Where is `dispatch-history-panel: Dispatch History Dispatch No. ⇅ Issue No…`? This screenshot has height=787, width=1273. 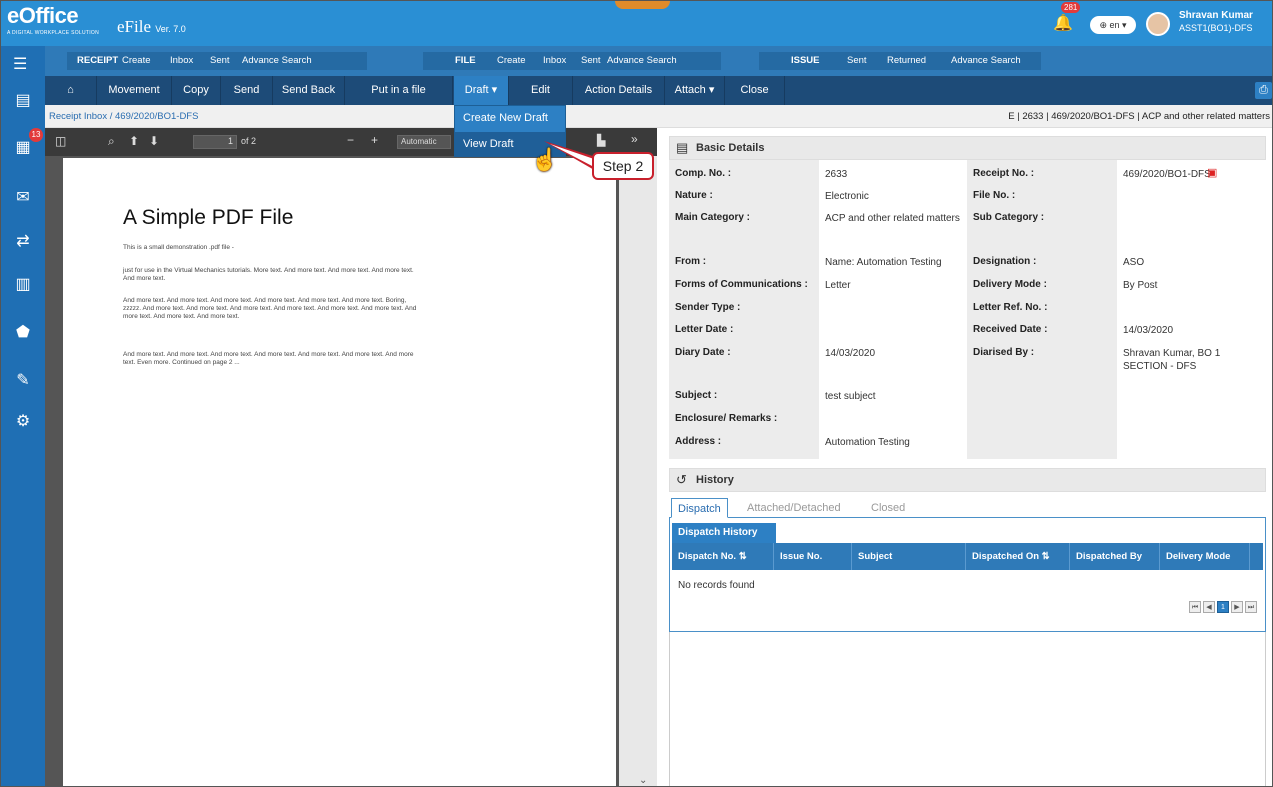
dispatch-history-panel: Dispatch History Dispatch No. ⇅ Issue No… is located at coordinates (967, 575).